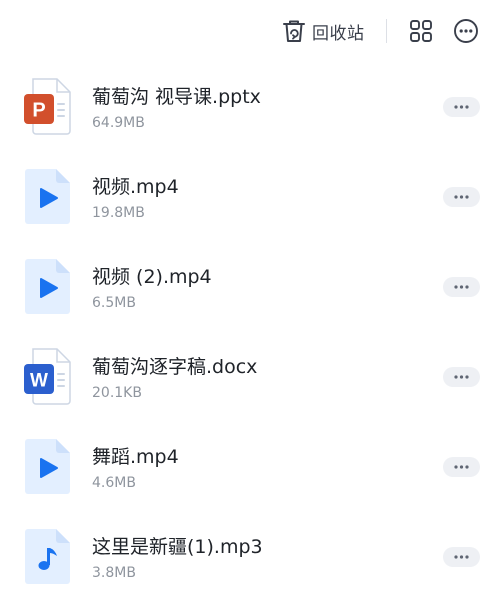 This screenshot has height=600, width=500. What do you see at coordinates (338, 33) in the screenshot?
I see `recycle-bin-label: 回收站` at bounding box center [338, 33].